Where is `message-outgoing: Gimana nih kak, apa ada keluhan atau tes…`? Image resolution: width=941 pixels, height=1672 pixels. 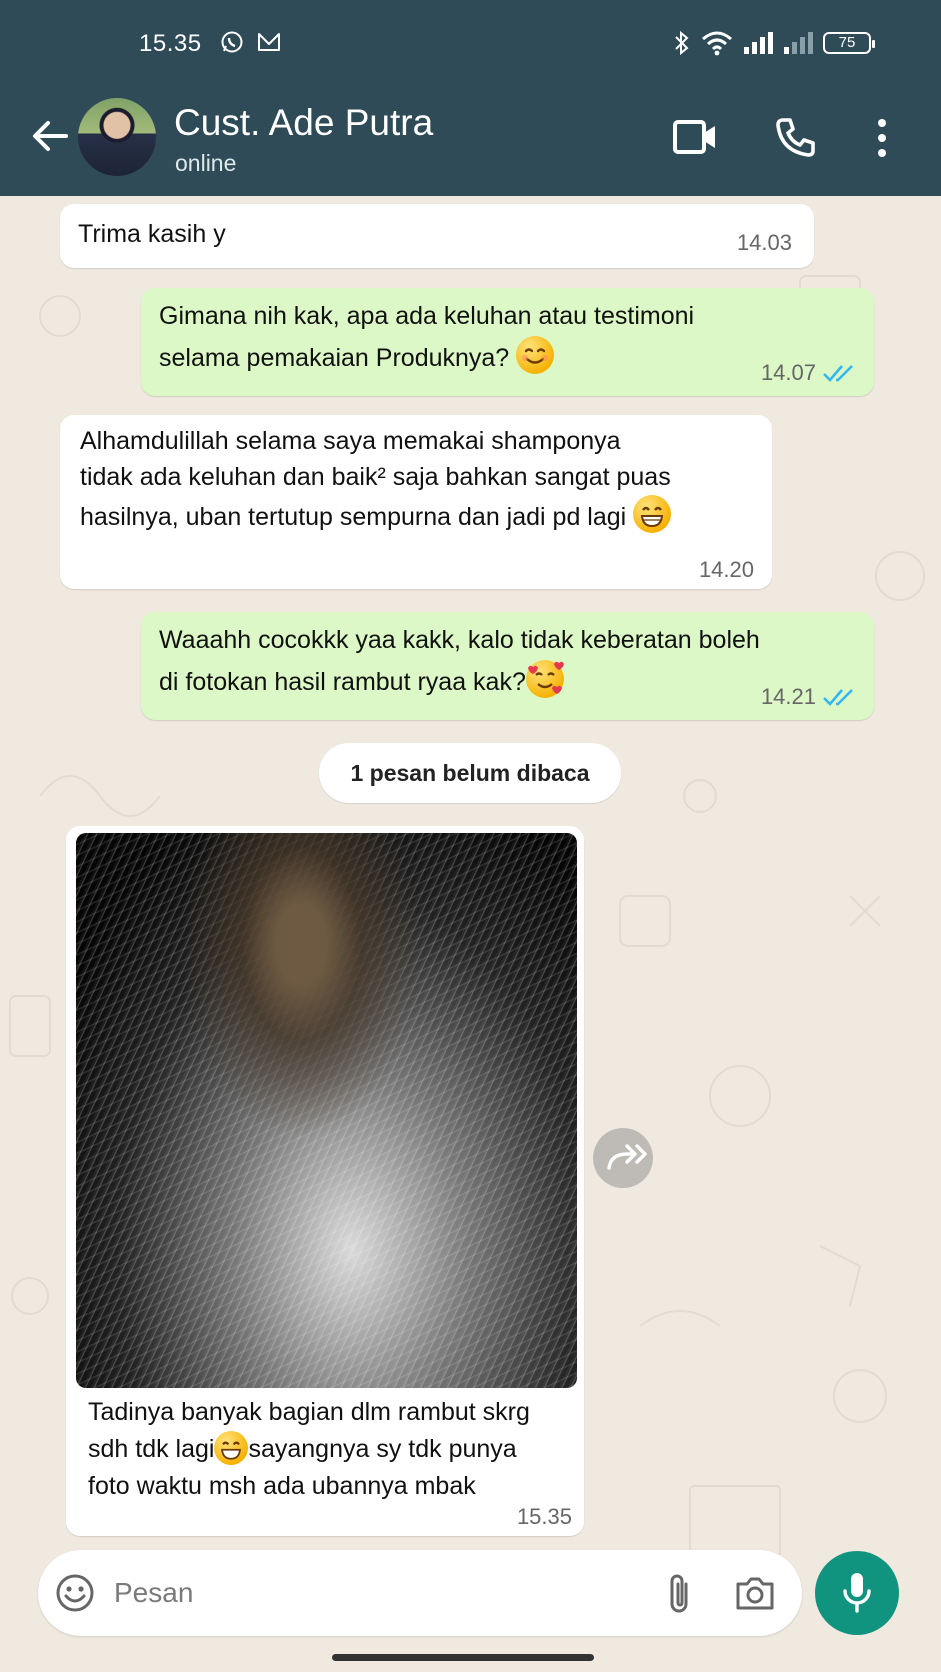
message-outgoing: Gimana nih kak, apa ada keluhan atau tes… is located at coordinates (507, 342).